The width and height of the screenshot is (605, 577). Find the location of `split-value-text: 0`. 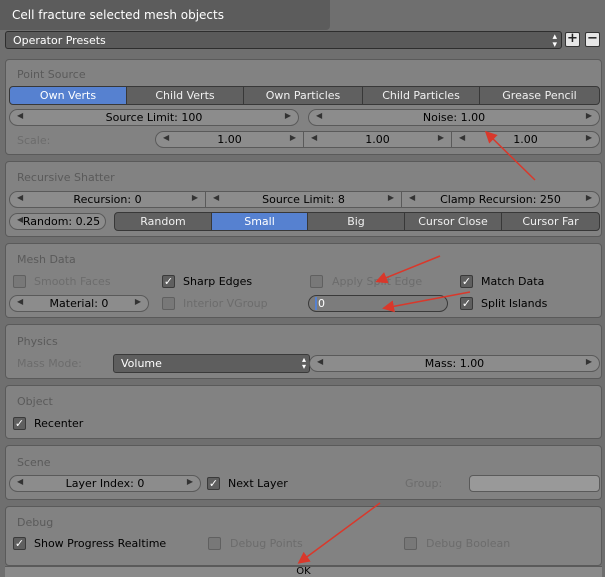

split-value-text: 0 is located at coordinates (381, 303).